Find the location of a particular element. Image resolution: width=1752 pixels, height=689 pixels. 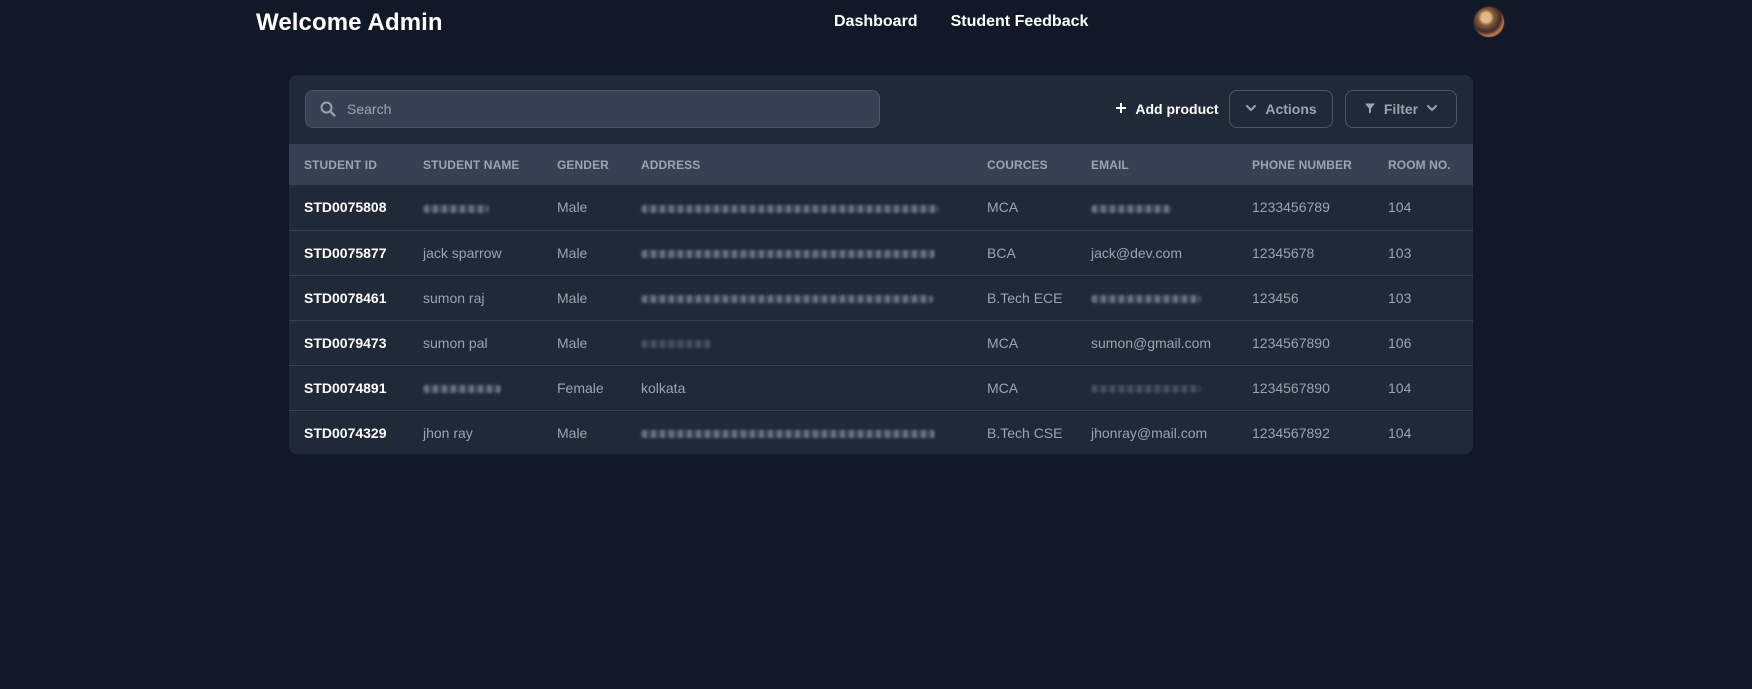

col-email: EMAIL is located at coordinates (1110, 164).